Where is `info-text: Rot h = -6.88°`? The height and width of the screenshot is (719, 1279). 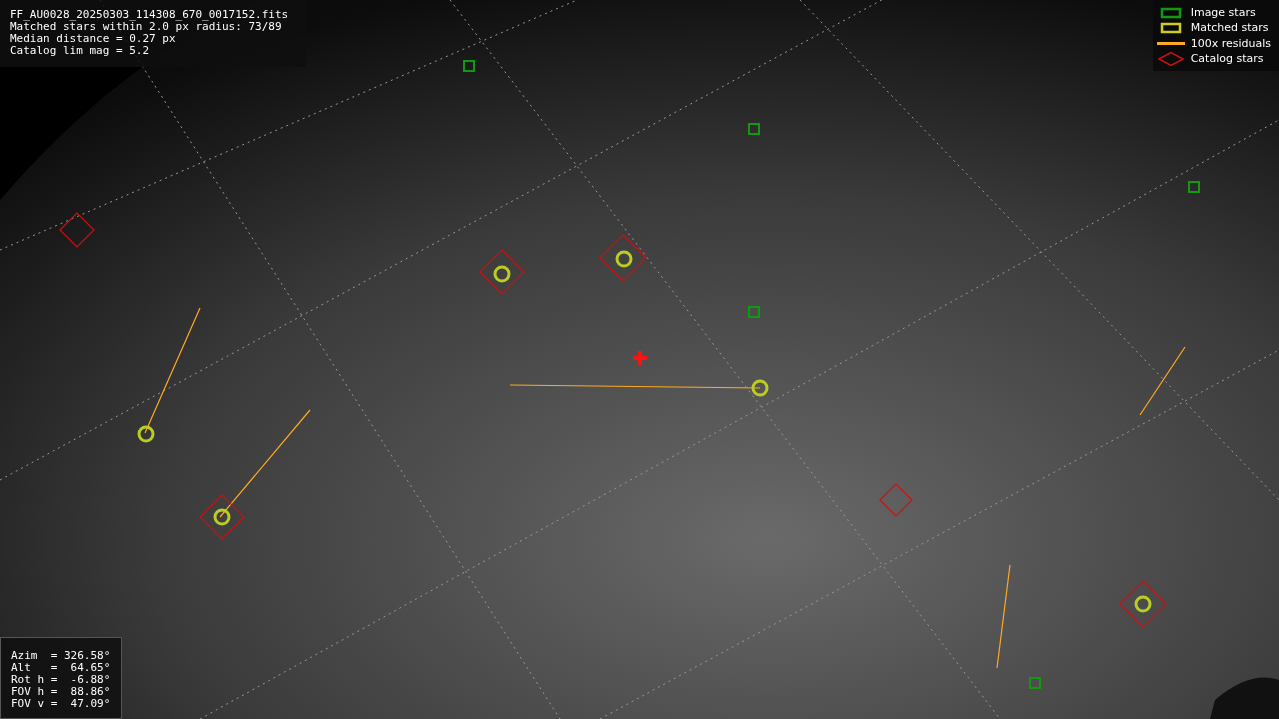
info-text: Rot h = -6.88° is located at coordinates (61, 680).